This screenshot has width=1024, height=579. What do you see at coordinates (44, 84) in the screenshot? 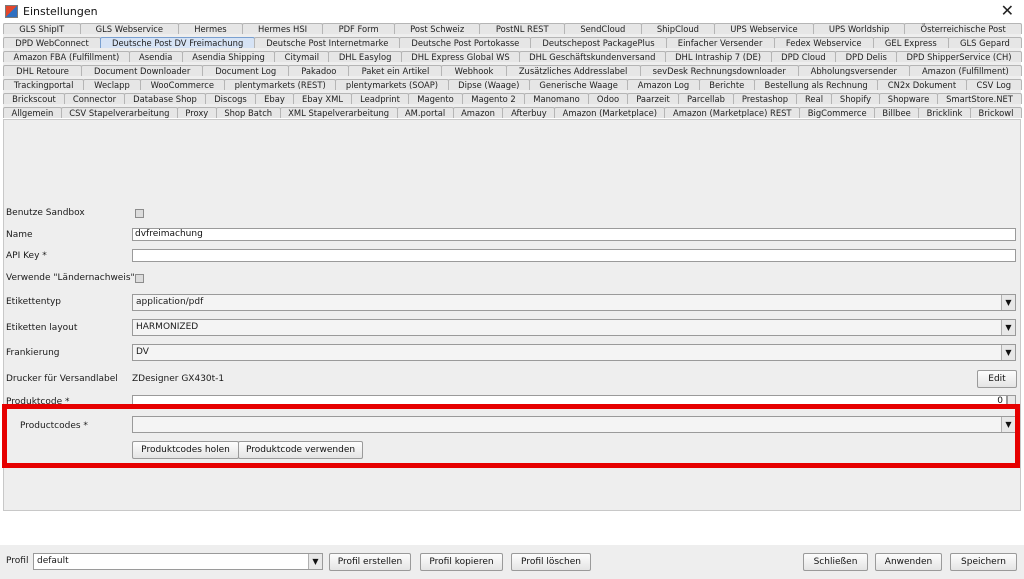
I see `tab-trackingportal: Trackingportal` at bounding box center [44, 84].